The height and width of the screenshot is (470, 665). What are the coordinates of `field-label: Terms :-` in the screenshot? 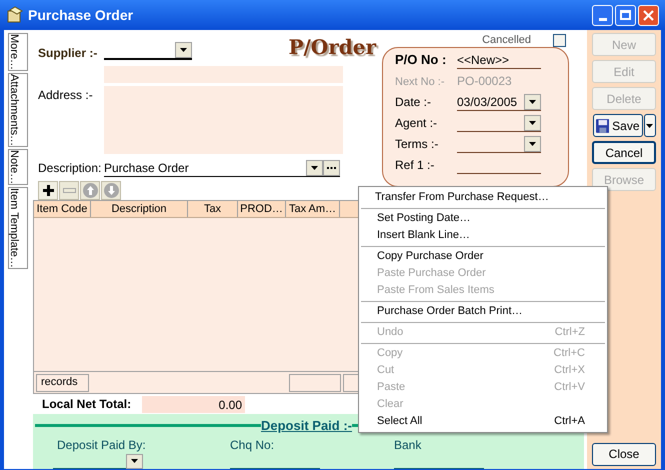 It's located at (417, 144).